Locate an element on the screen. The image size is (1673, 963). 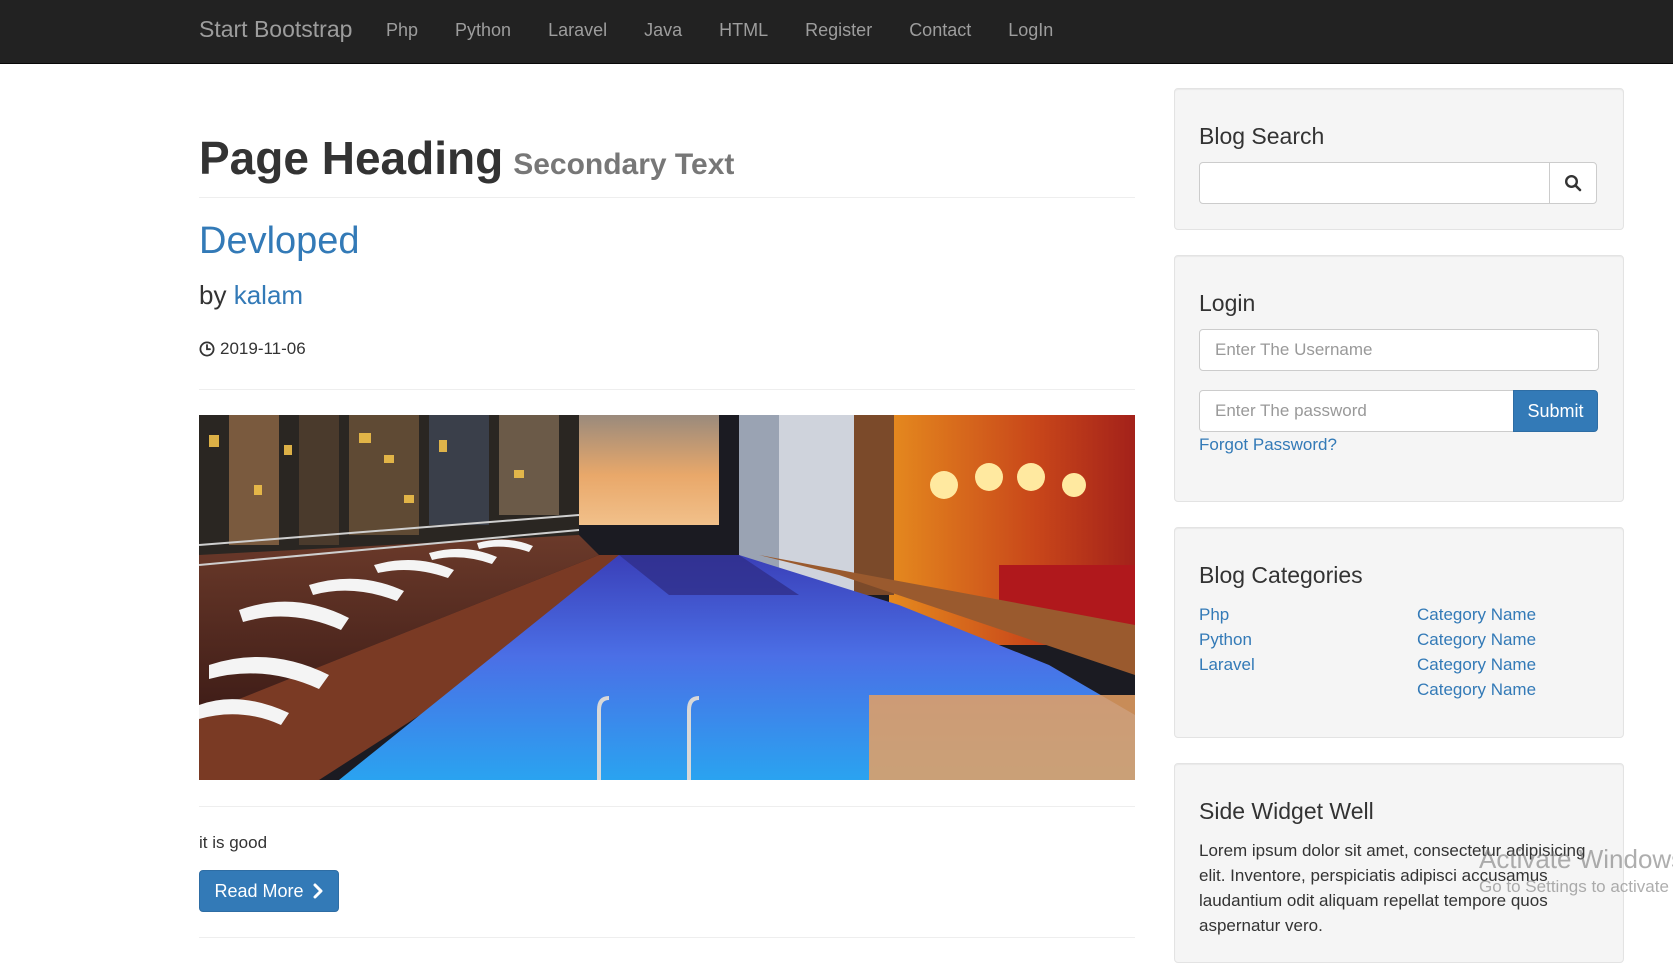
watermark-title: Activate Windows is located at coordinates (1576, 859).